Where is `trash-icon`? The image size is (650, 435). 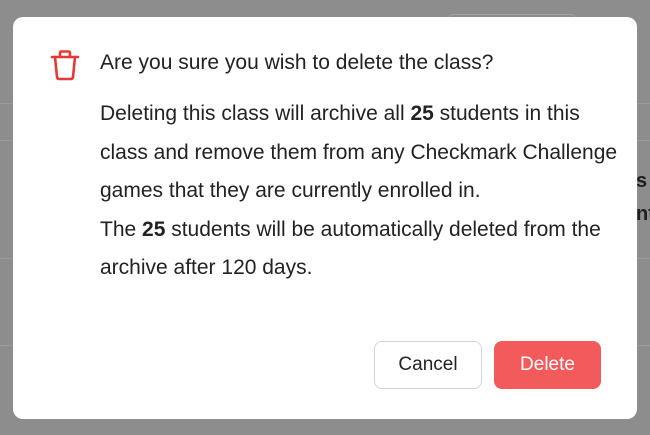
trash-icon is located at coordinates (65, 65).